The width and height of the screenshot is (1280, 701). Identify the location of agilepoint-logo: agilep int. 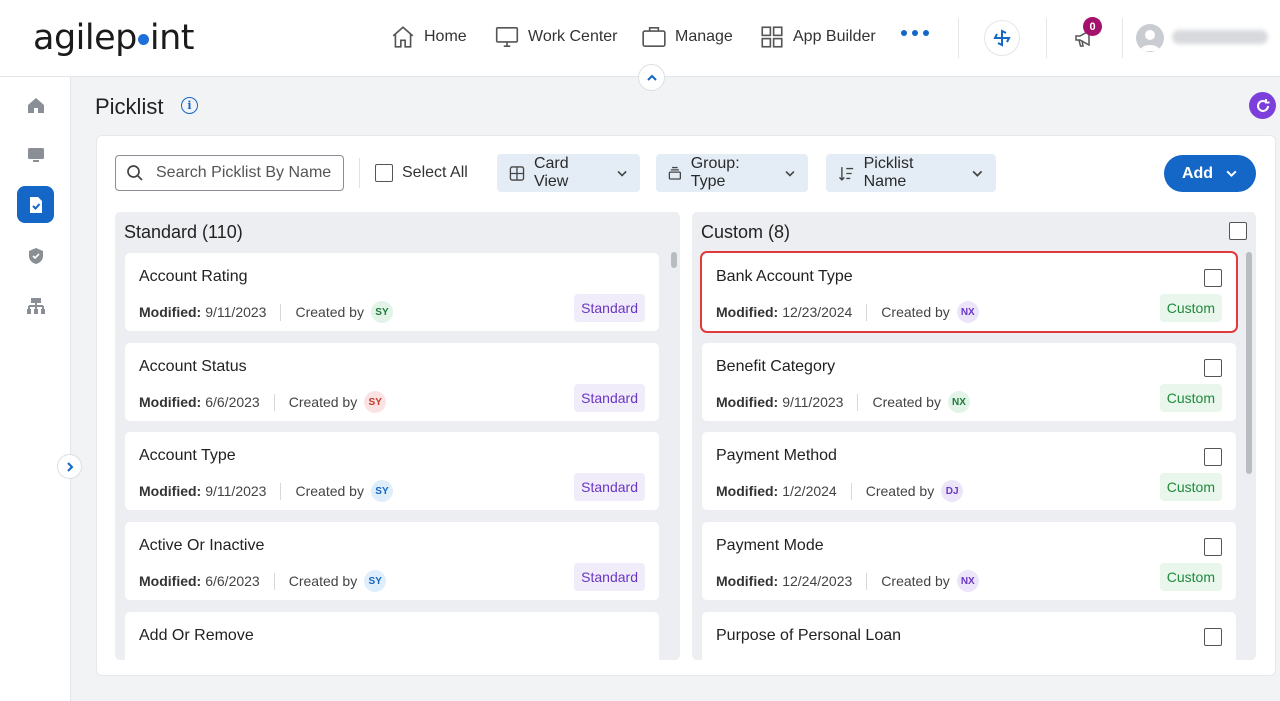
(114, 38).